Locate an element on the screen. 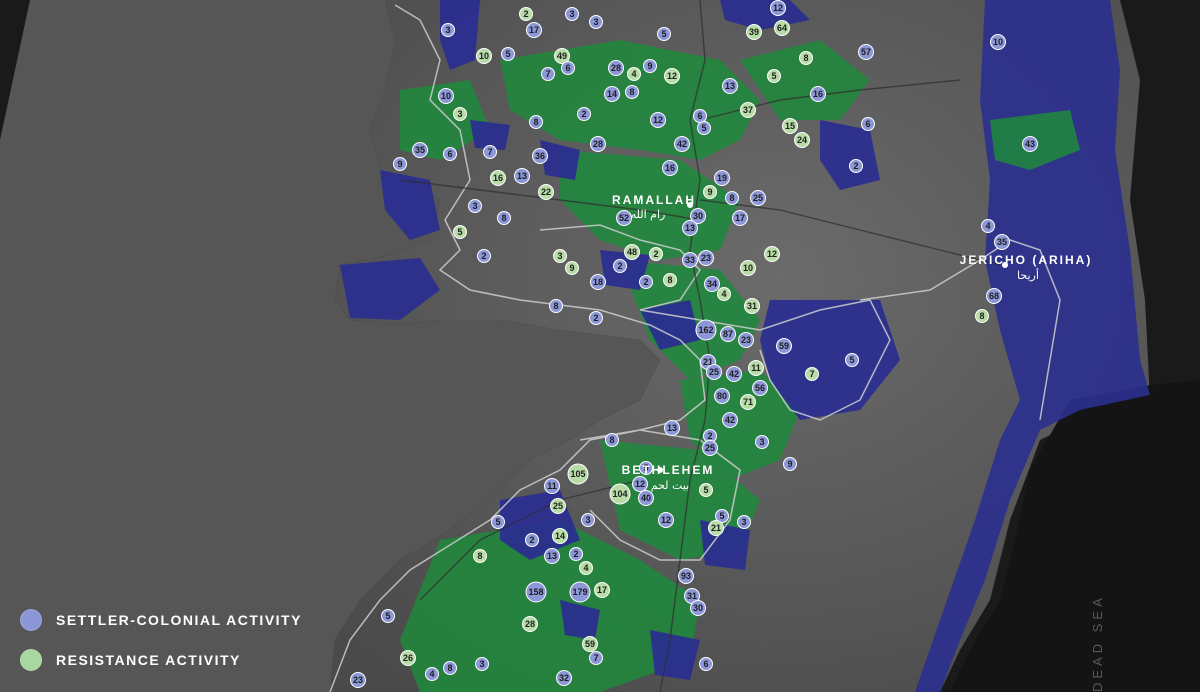 This screenshot has width=1200, height=692. resistance-activity-marker: 22 is located at coordinates (546, 192).